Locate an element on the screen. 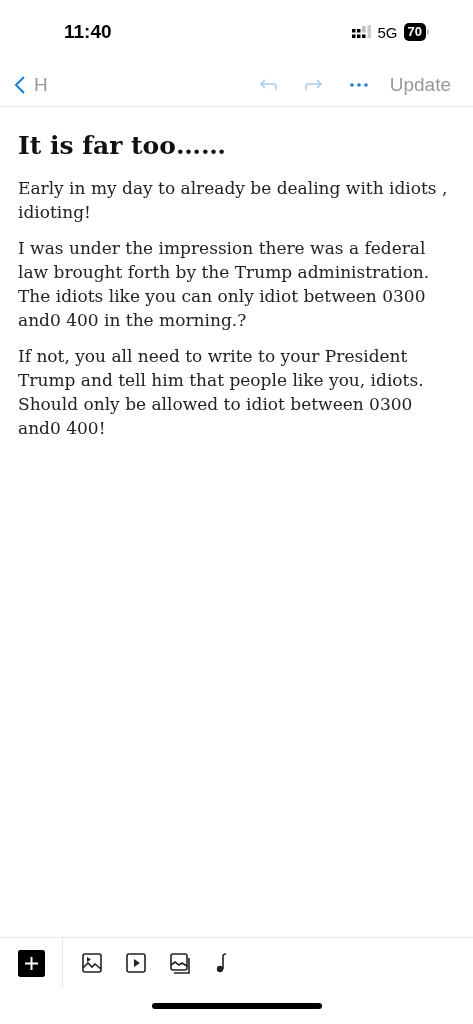 The height and width of the screenshot is (1024, 473). add-icon is located at coordinates (31, 963).